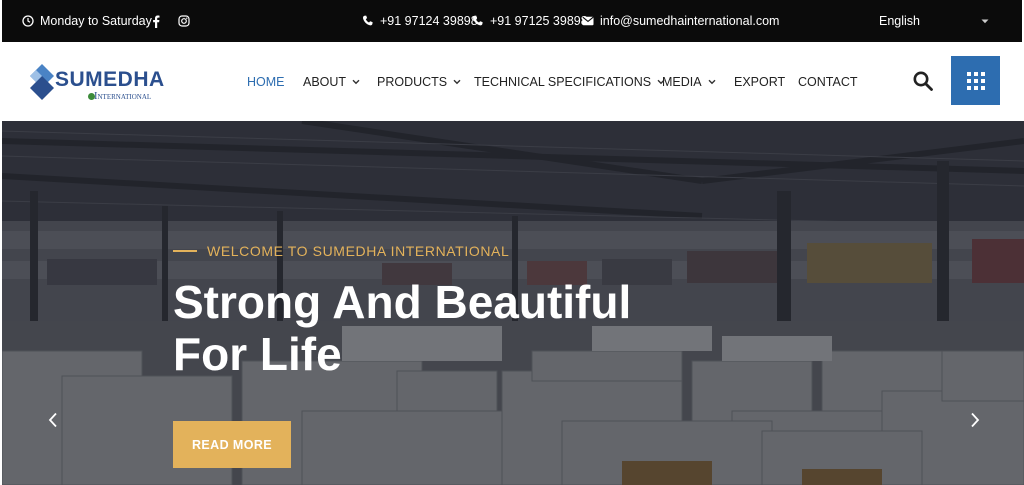 The width and height of the screenshot is (1024, 485). I want to click on grid-menu-icon, so click(975, 80).